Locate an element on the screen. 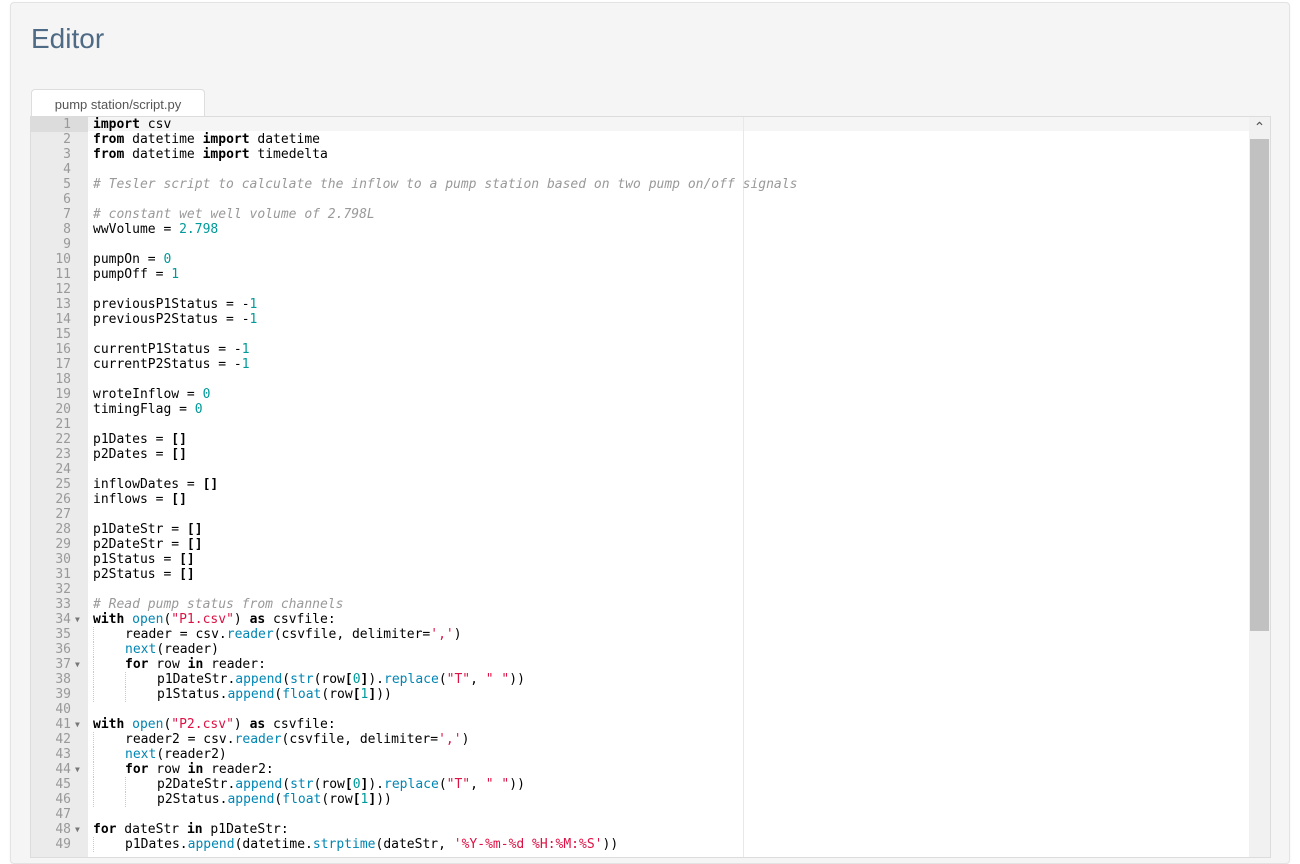  line-number: 10 is located at coordinates (63, 259).